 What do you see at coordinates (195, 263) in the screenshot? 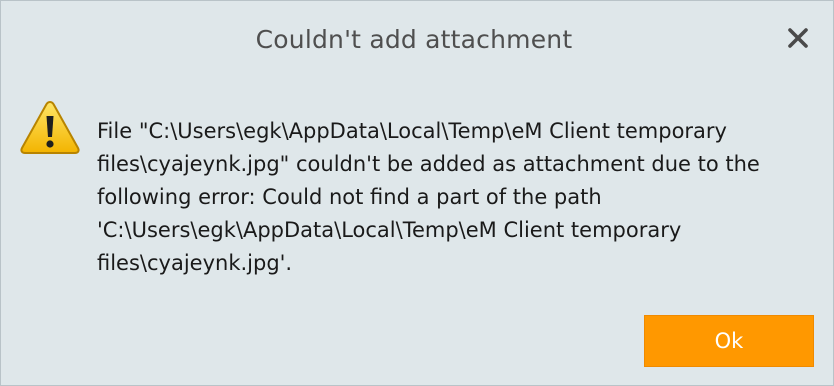
I see `message-line: files\cyajeynk.jpg'.` at bounding box center [195, 263].